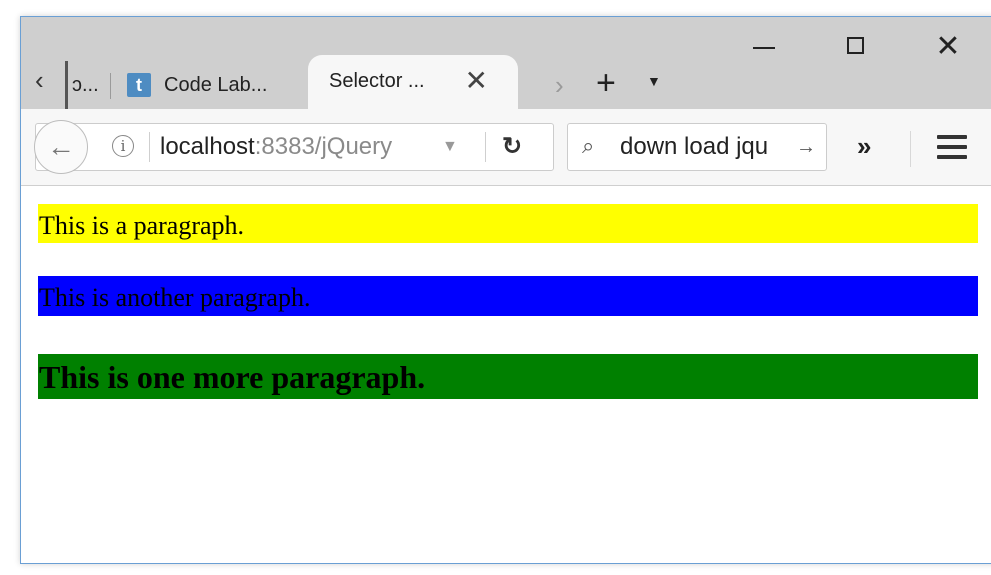 This screenshot has height=575, width=991. What do you see at coordinates (864, 146) in the screenshot?
I see `double-chevron-icon: »` at bounding box center [864, 146].